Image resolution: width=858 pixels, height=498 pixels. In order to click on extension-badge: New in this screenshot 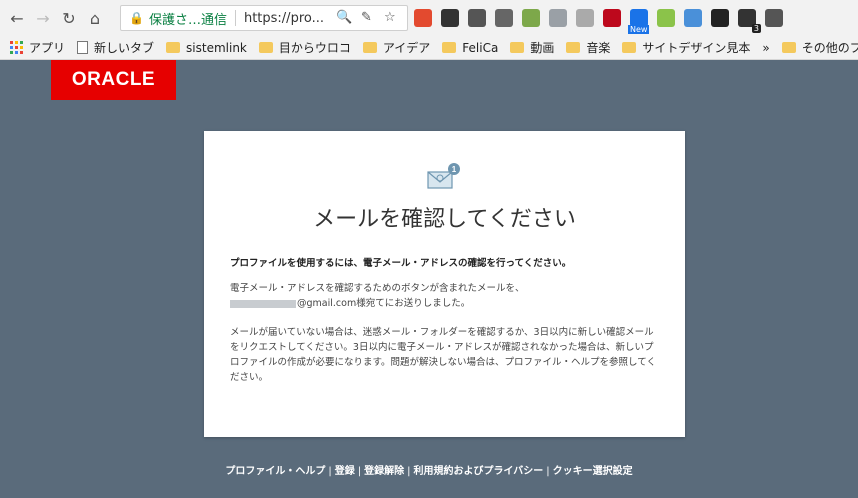, I will do `click(639, 29)`.